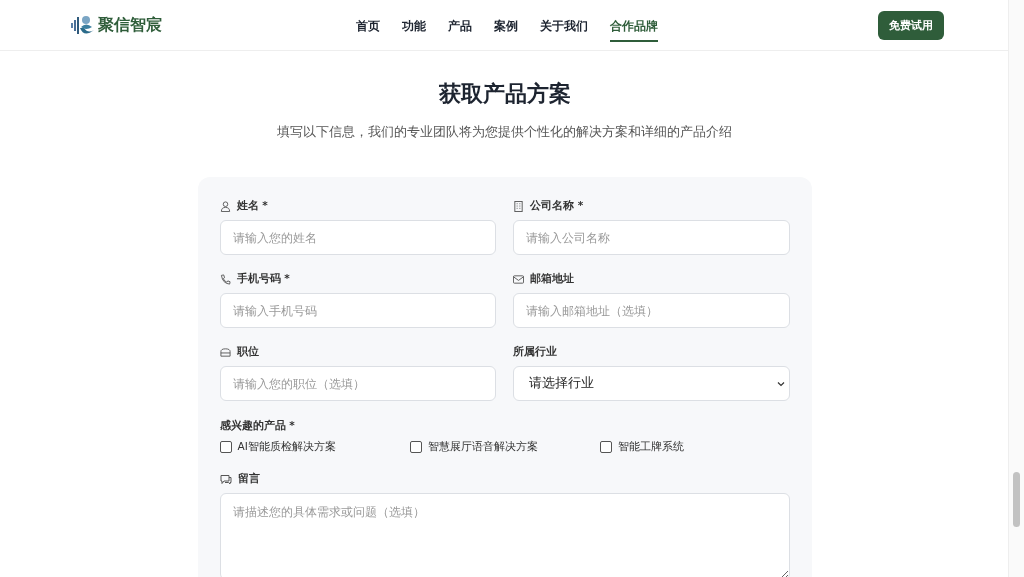 Image resolution: width=1024 pixels, height=577 pixels. What do you see at coordinates (518, 206) in the screenshot?
I see `building-icon` at bounding box center [518, 206].